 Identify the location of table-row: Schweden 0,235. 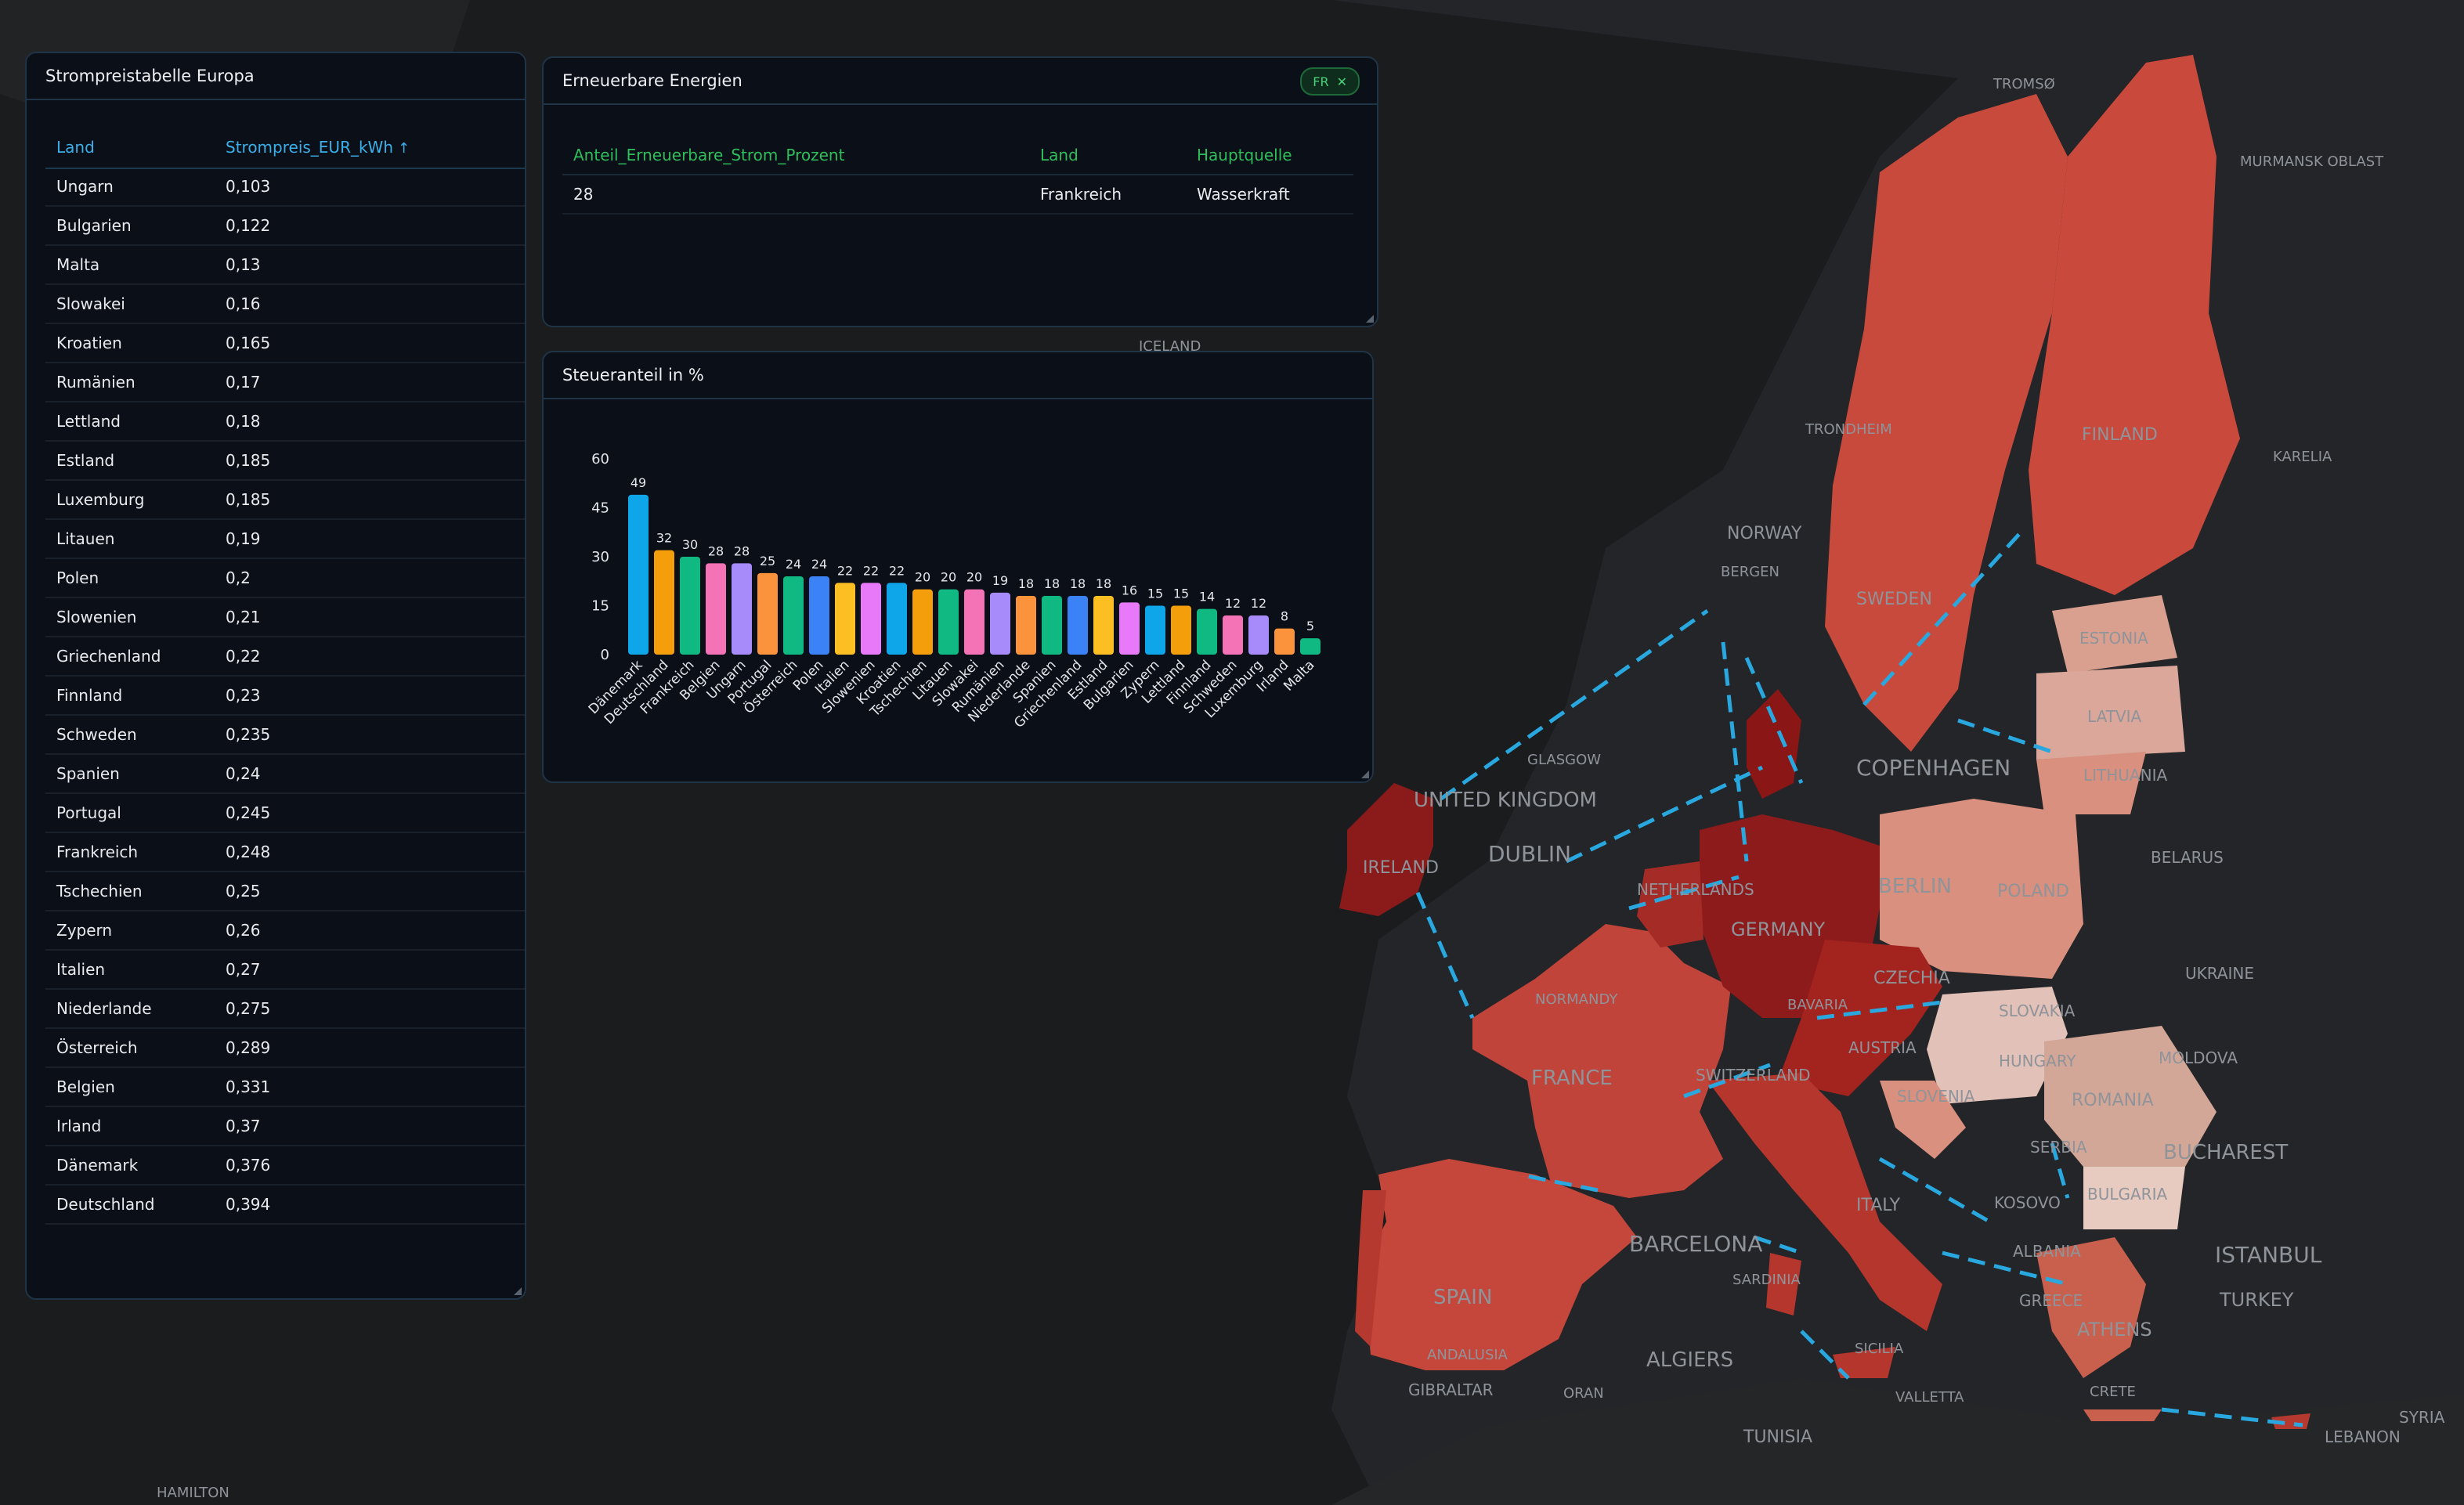
(285, 735).